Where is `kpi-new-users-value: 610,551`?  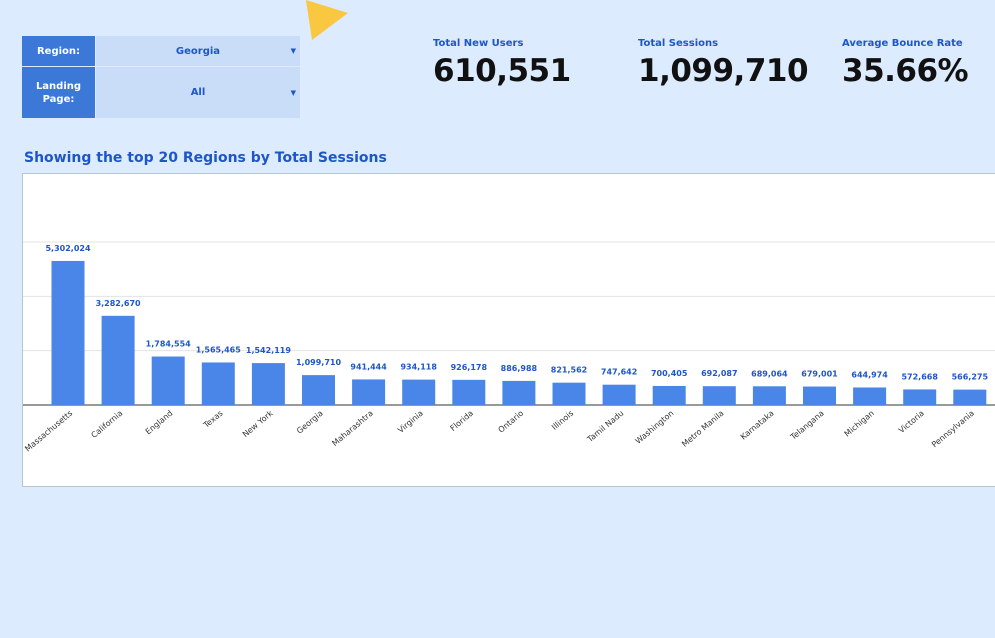
kpi-new-users-value: 610,551 is located at coordinates (502, 71).